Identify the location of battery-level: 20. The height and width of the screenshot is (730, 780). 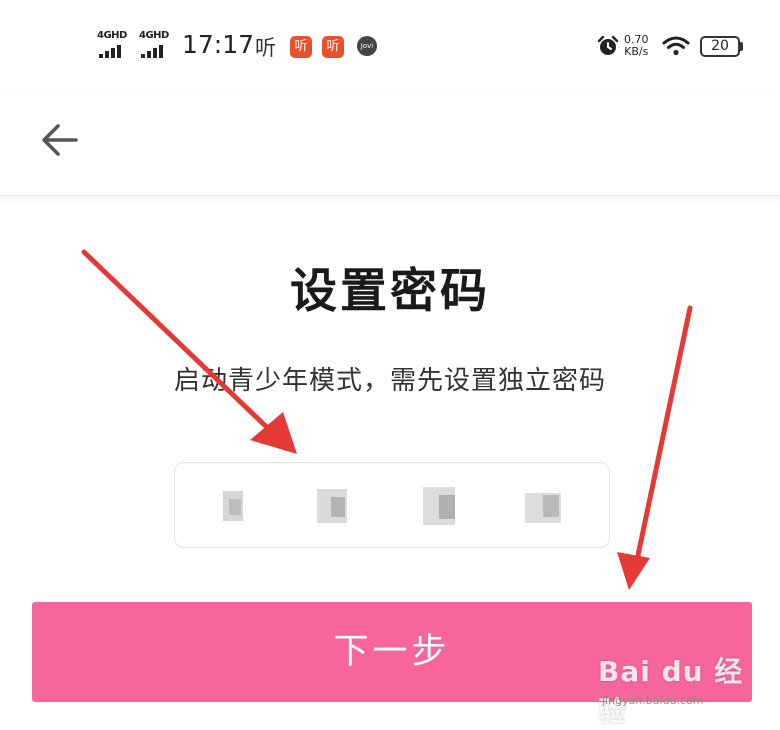
(720, 46).